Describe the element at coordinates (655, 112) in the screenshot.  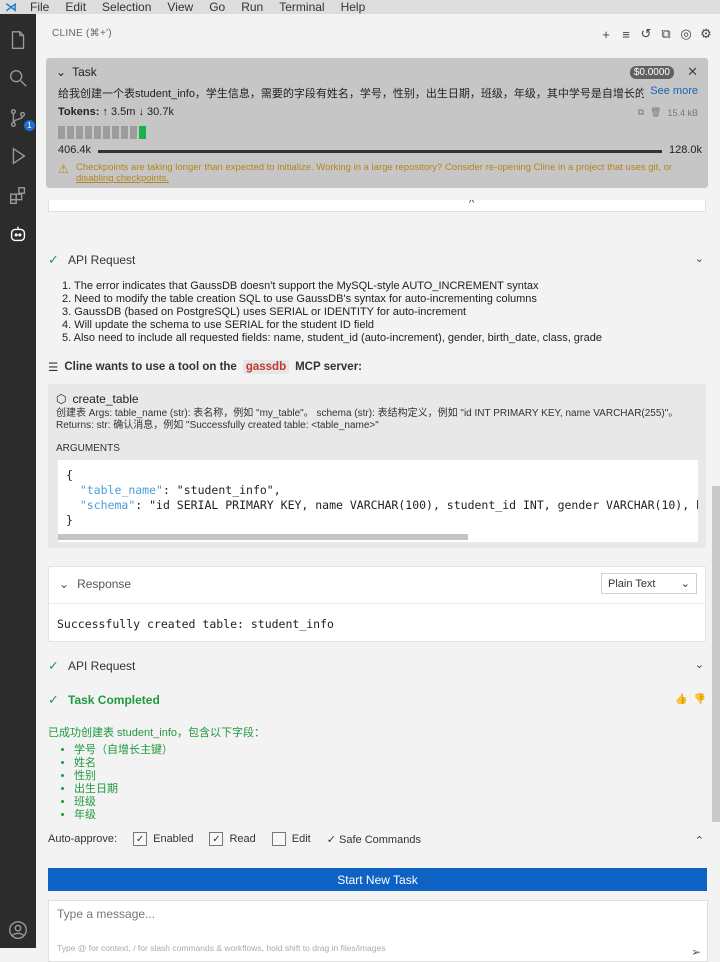
I see `delete-icon: 🗑` at that location.